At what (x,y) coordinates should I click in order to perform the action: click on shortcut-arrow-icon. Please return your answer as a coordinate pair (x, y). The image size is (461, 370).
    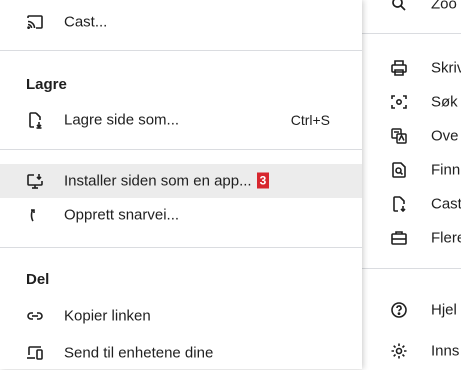
    Looking at the image, I should click on (35, 215).